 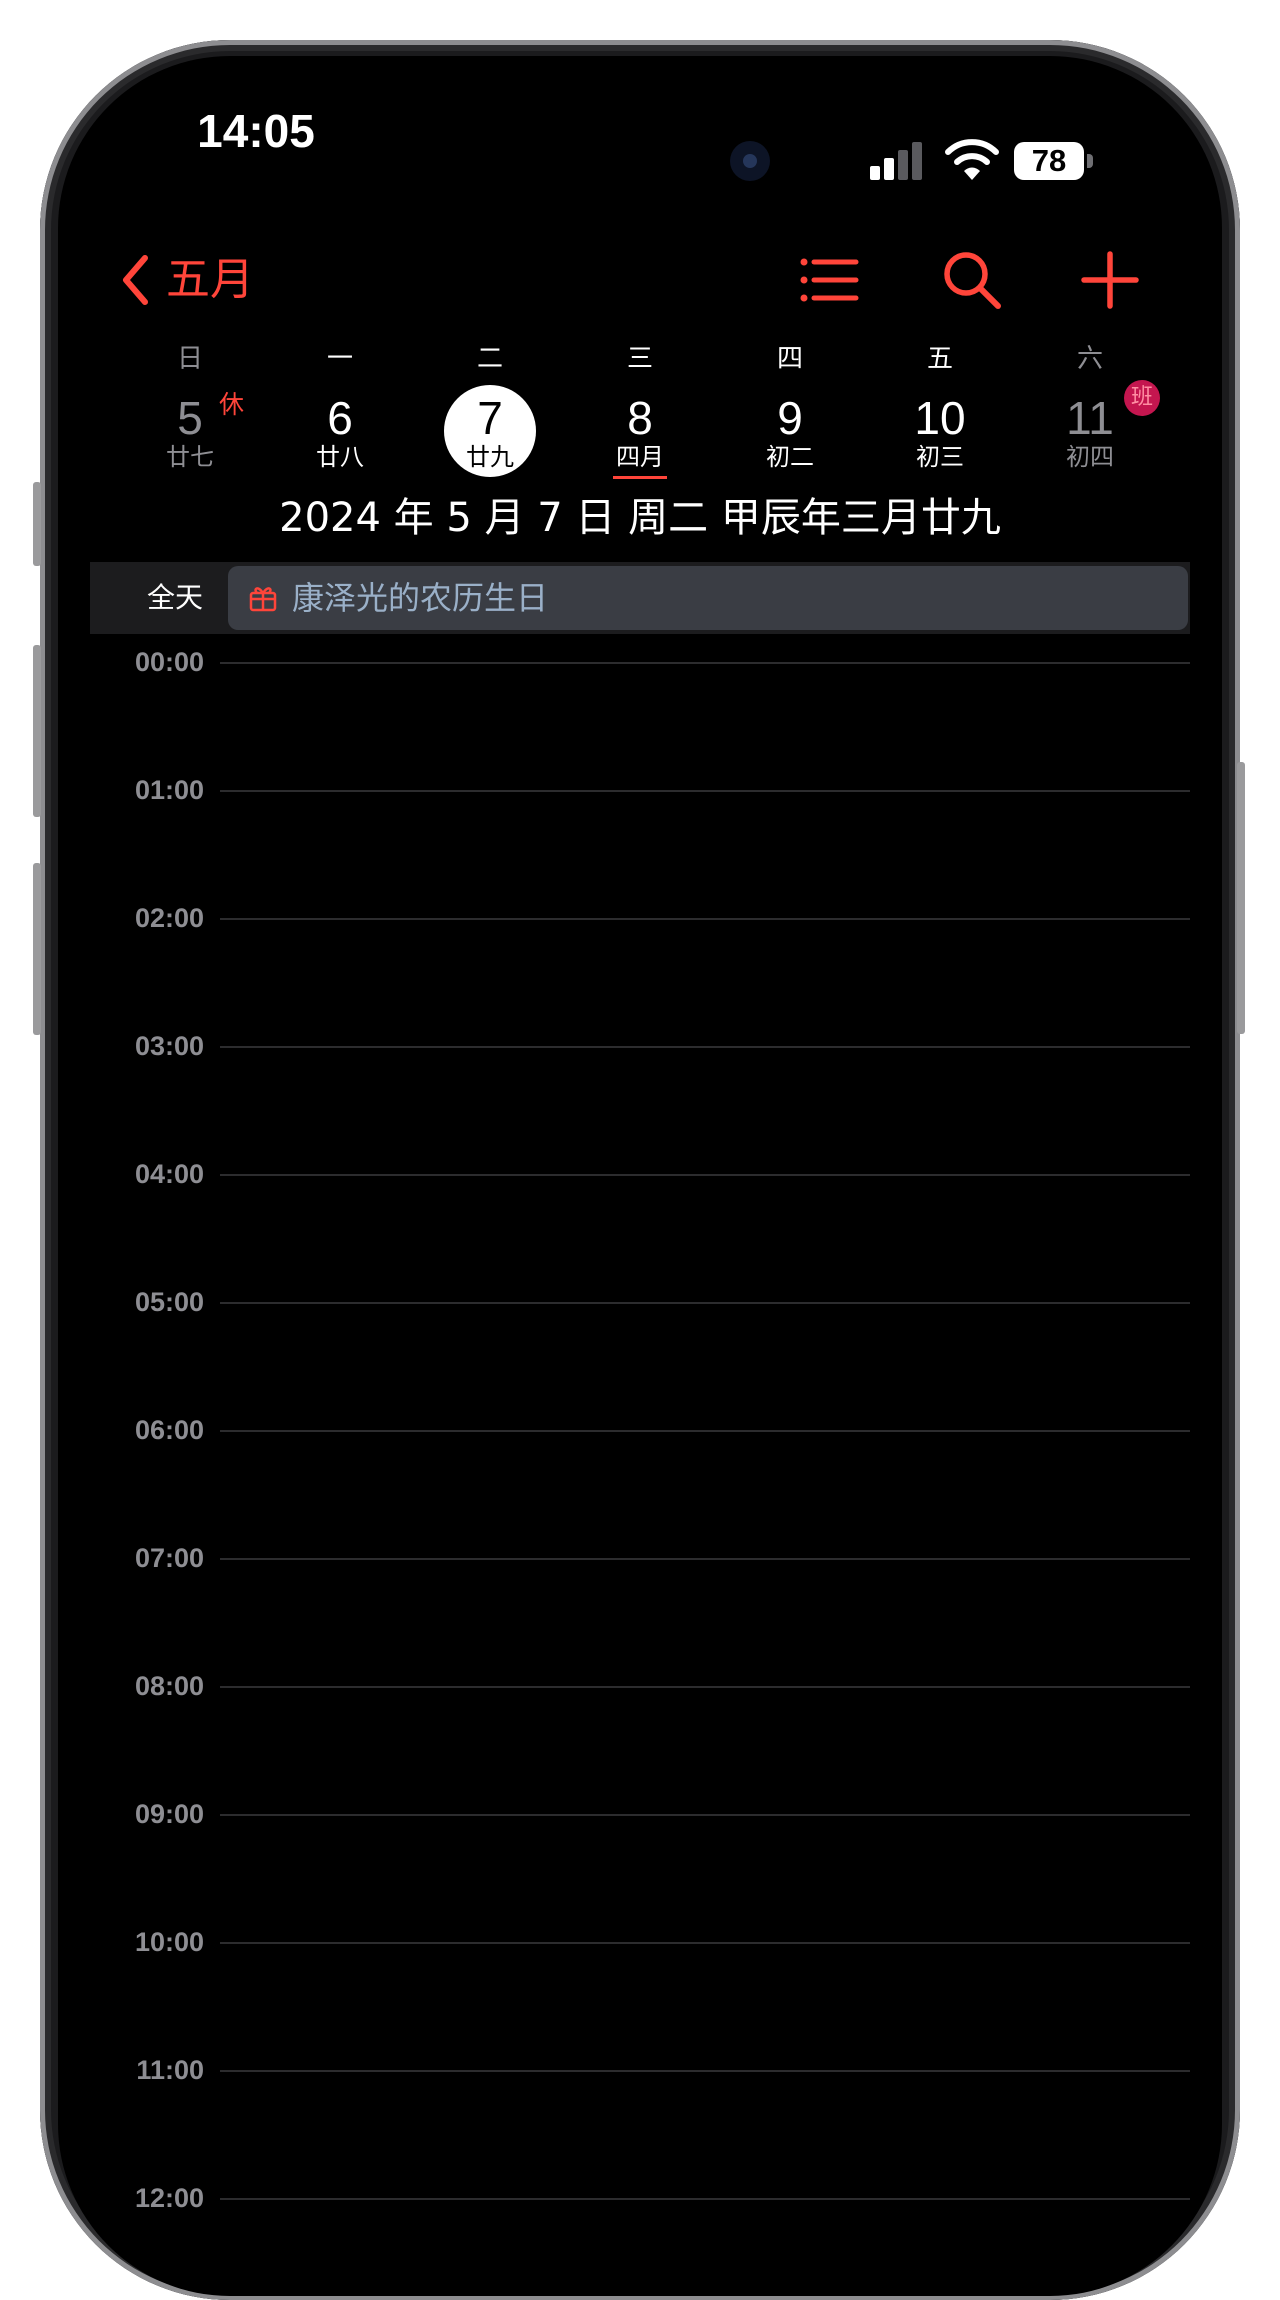 What do you see at coordinates (708, 598) in the screenshot?
I see `all-day-event: 康泽光的农历生日` at bounding box center [708, 598].